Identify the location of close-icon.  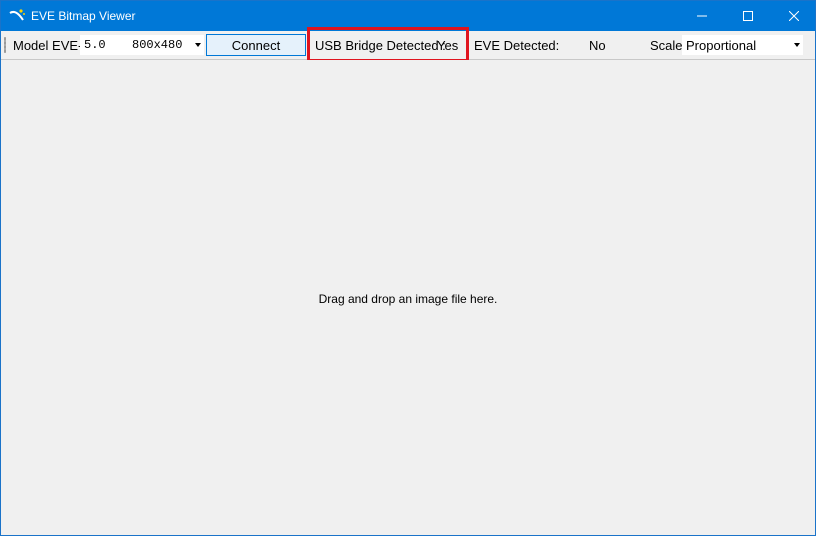
(794, 16).